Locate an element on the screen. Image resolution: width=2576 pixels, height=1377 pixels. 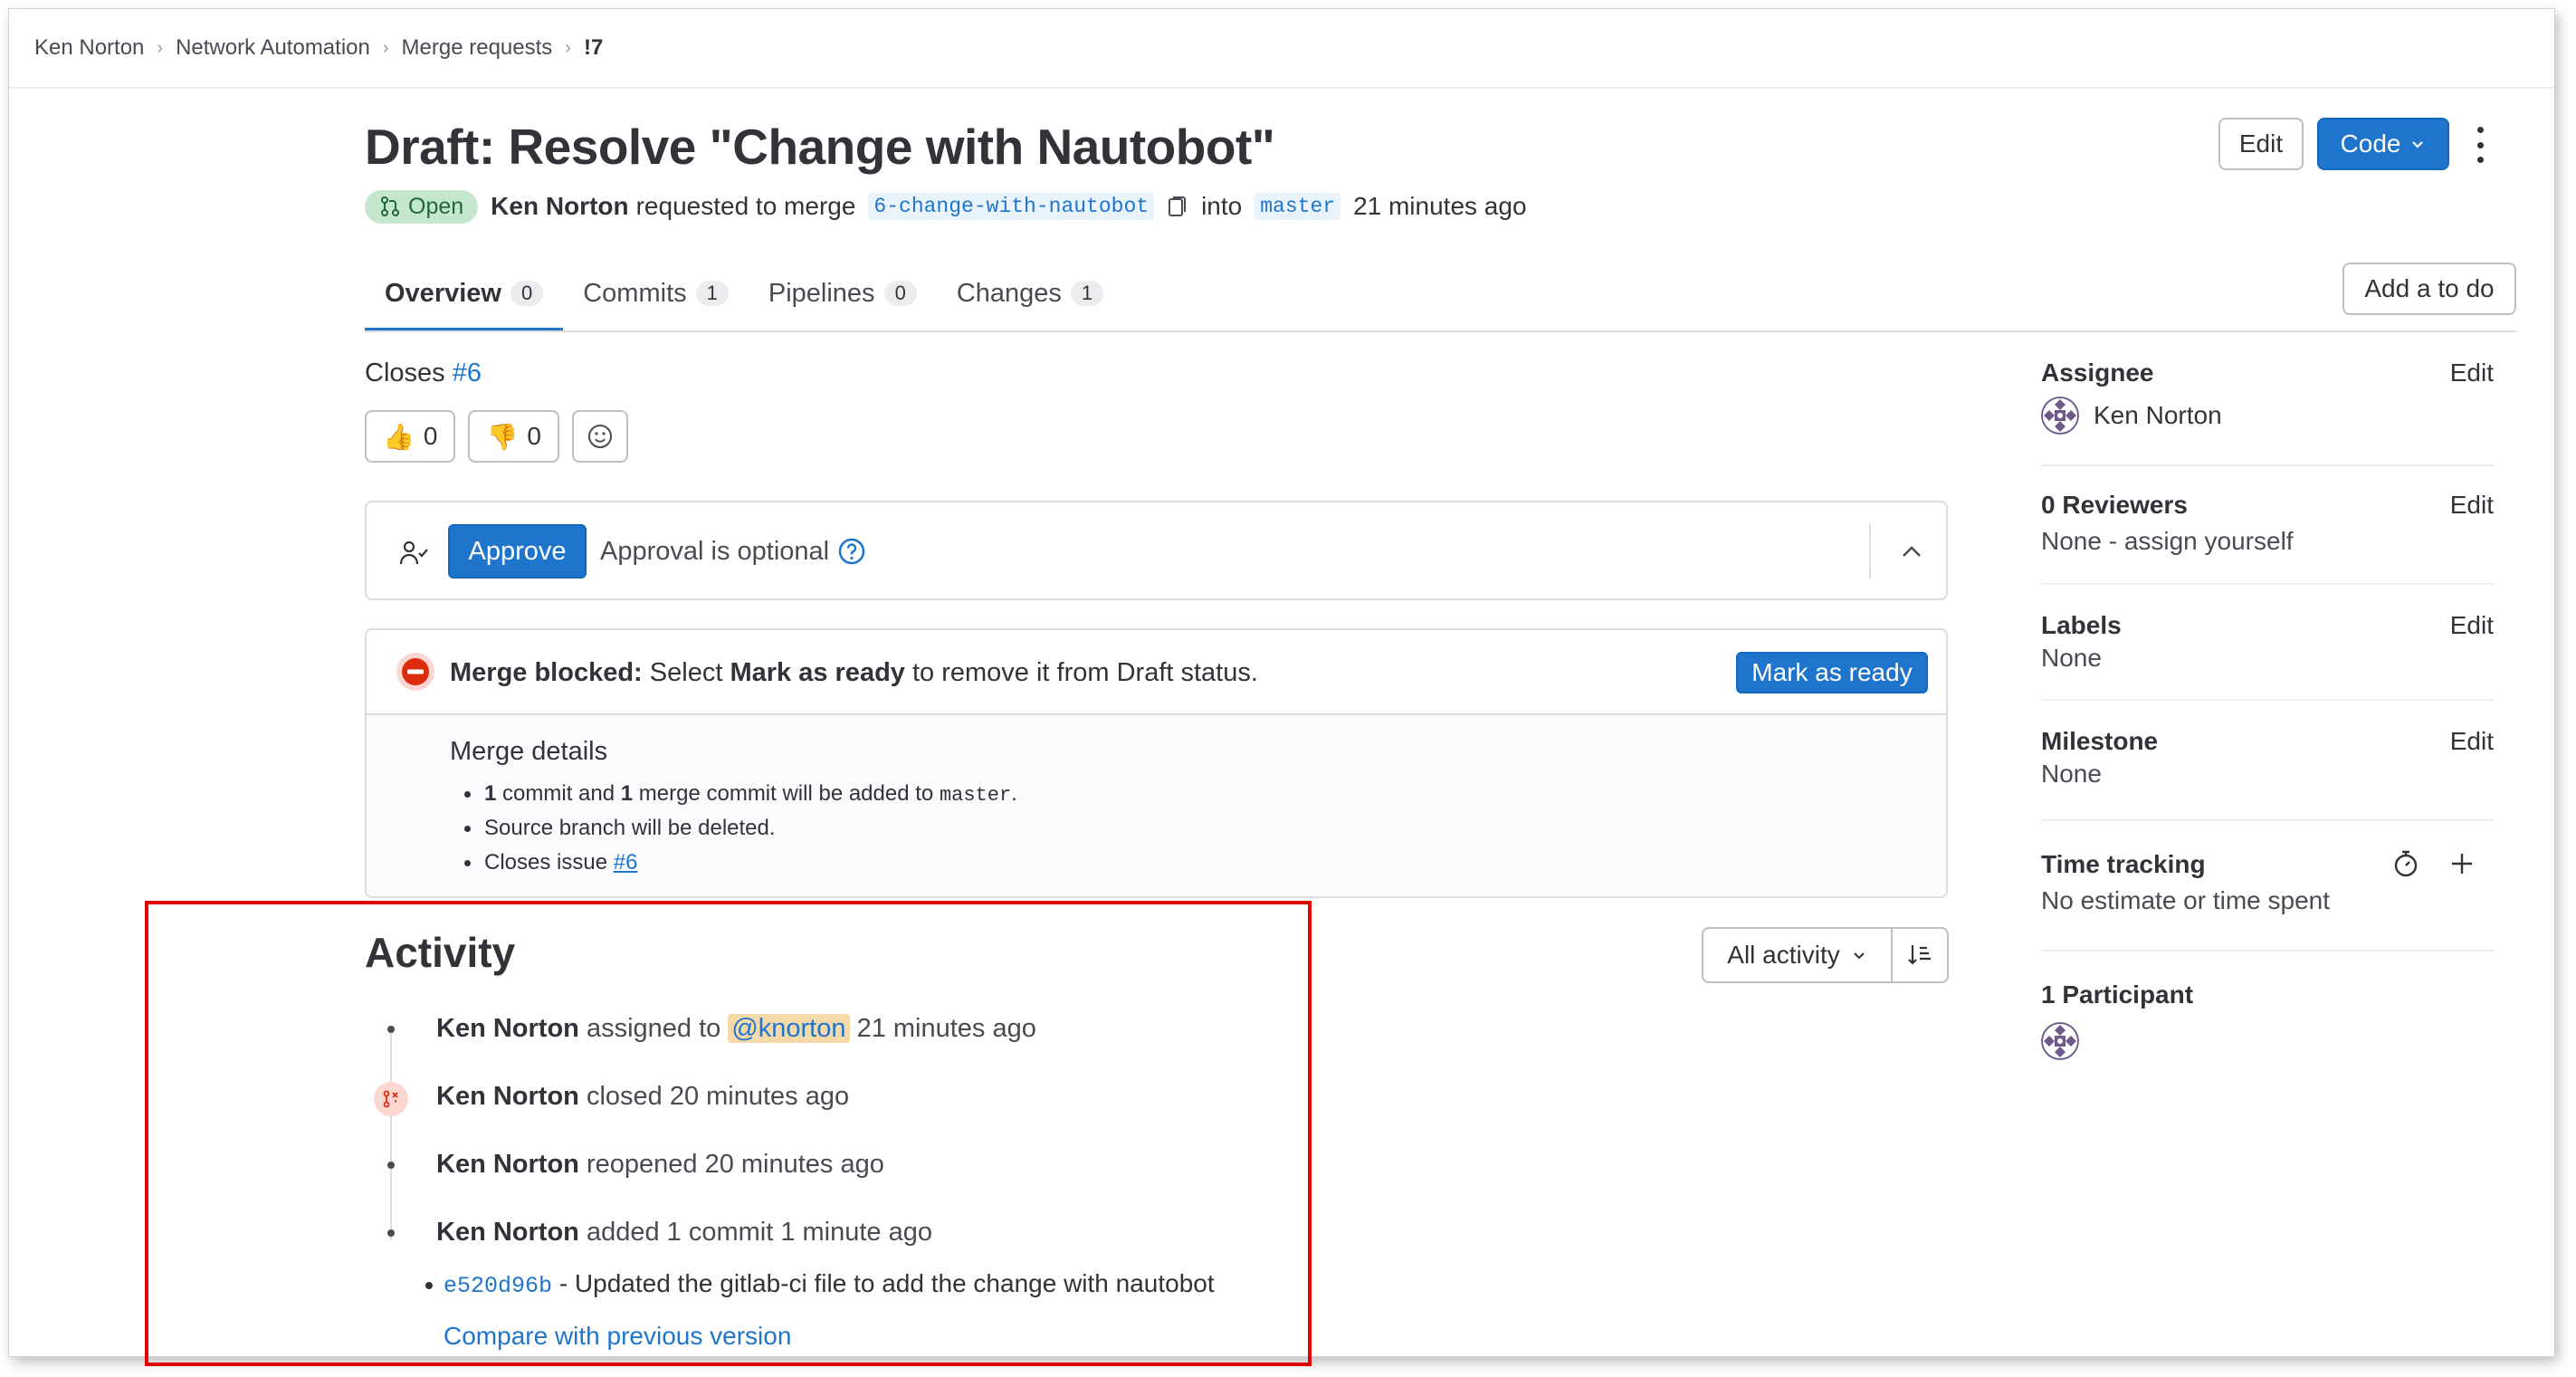
tab-commits: Commits 1 is located at coordinates (656, 293).